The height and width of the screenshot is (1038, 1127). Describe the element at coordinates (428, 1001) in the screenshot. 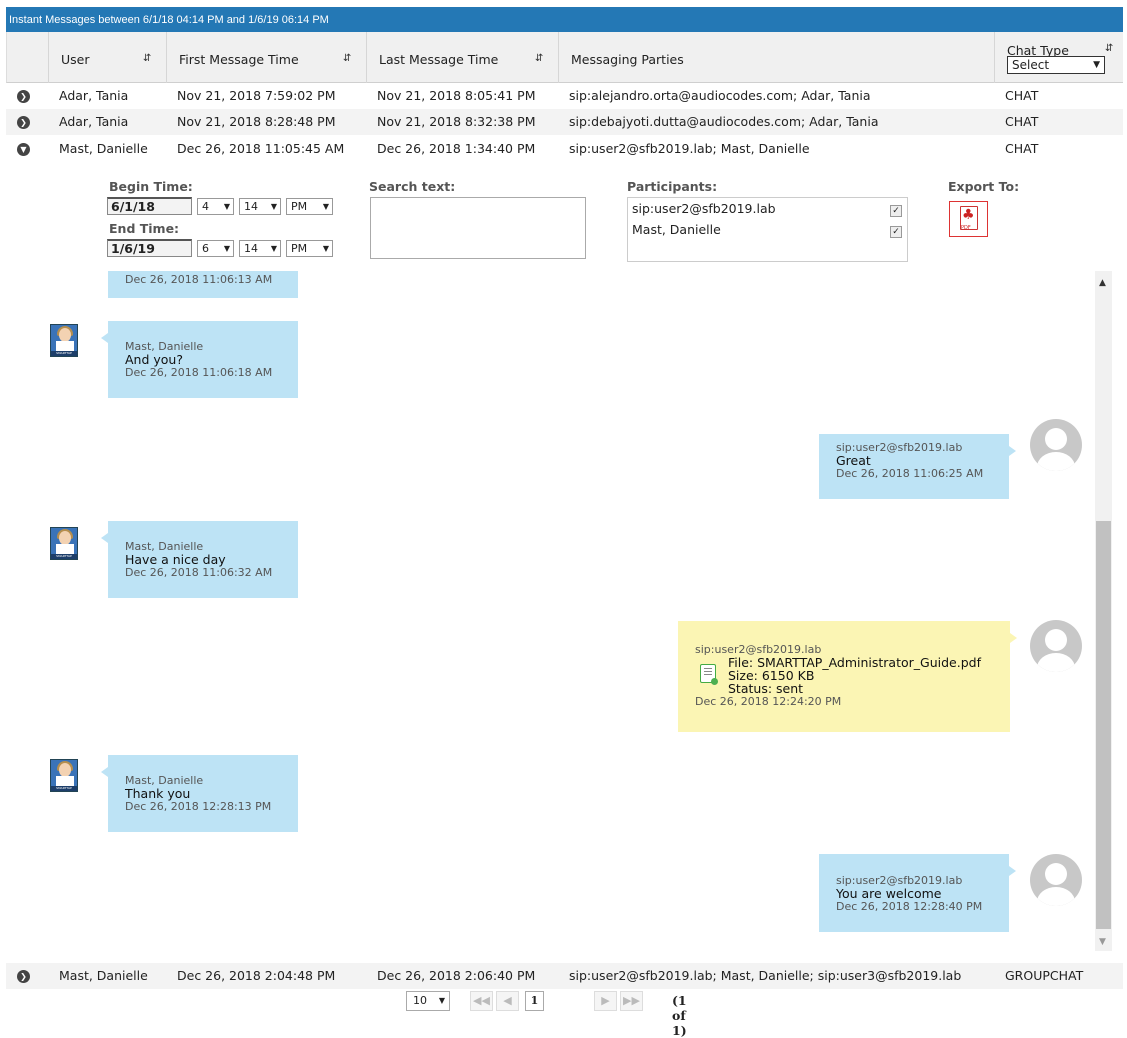

I see `page-size-select: 10 ▼` at that location.